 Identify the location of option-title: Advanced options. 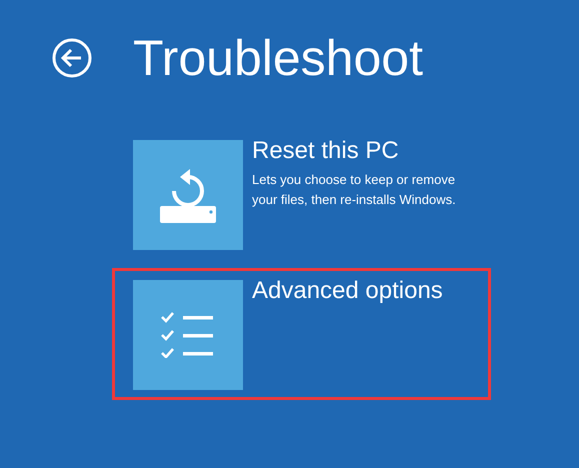
(347, 291).